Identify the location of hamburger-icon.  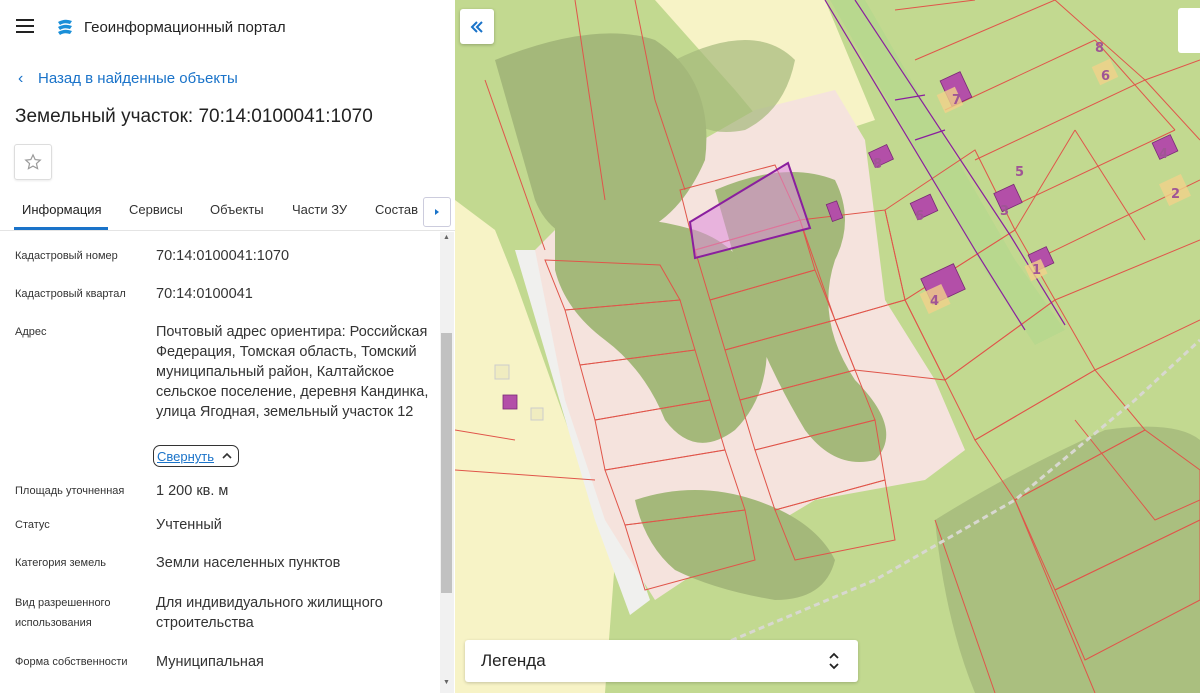
(25, 26).